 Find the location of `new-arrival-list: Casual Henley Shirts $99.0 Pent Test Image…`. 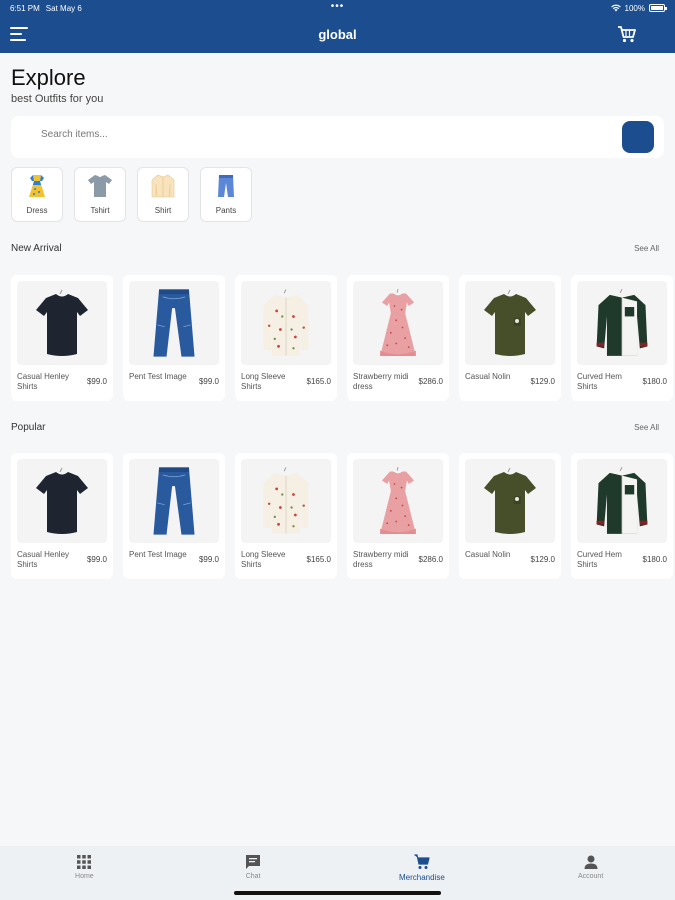

new-arrival-list: Casual Henley Shirts $99.0 Pent Test Image… is located at coordinates (342, 338).